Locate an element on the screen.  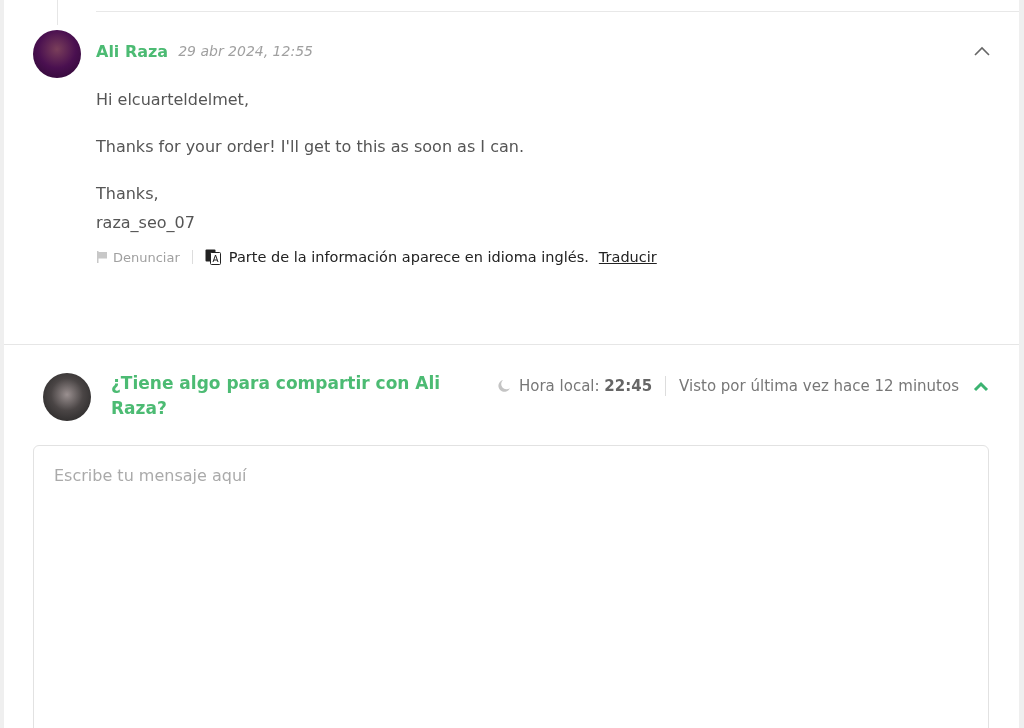
message-text: raza_seo_07 is located at coordinates (146, 223).